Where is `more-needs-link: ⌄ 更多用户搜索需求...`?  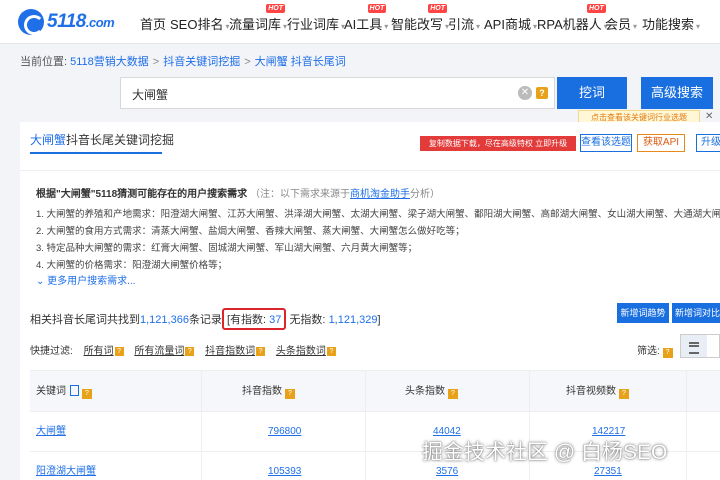
more-needs-link: ⌄ 更多用户搜索需求... is located at coordinates (86, 279).